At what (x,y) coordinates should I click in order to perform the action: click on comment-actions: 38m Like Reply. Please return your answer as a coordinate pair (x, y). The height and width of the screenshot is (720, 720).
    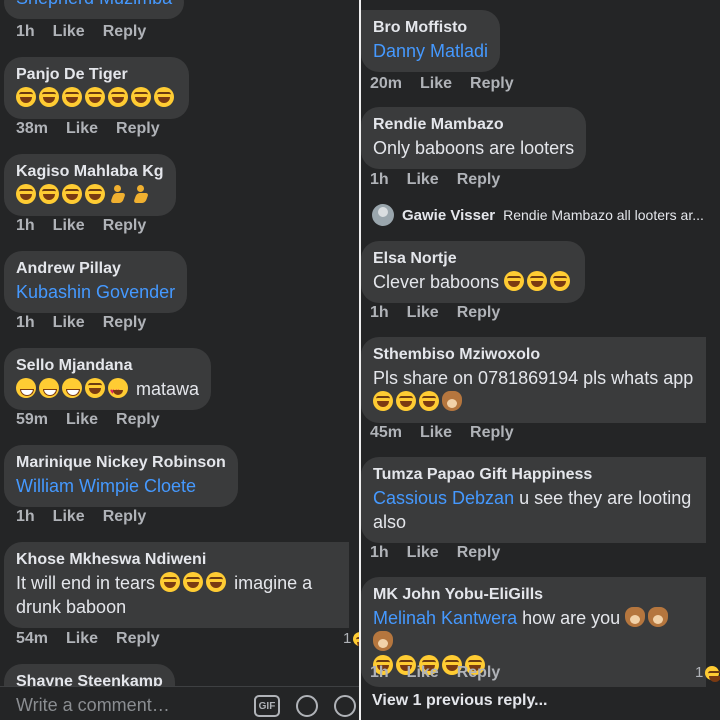
    Looking at the image, I should click on (88, 129).